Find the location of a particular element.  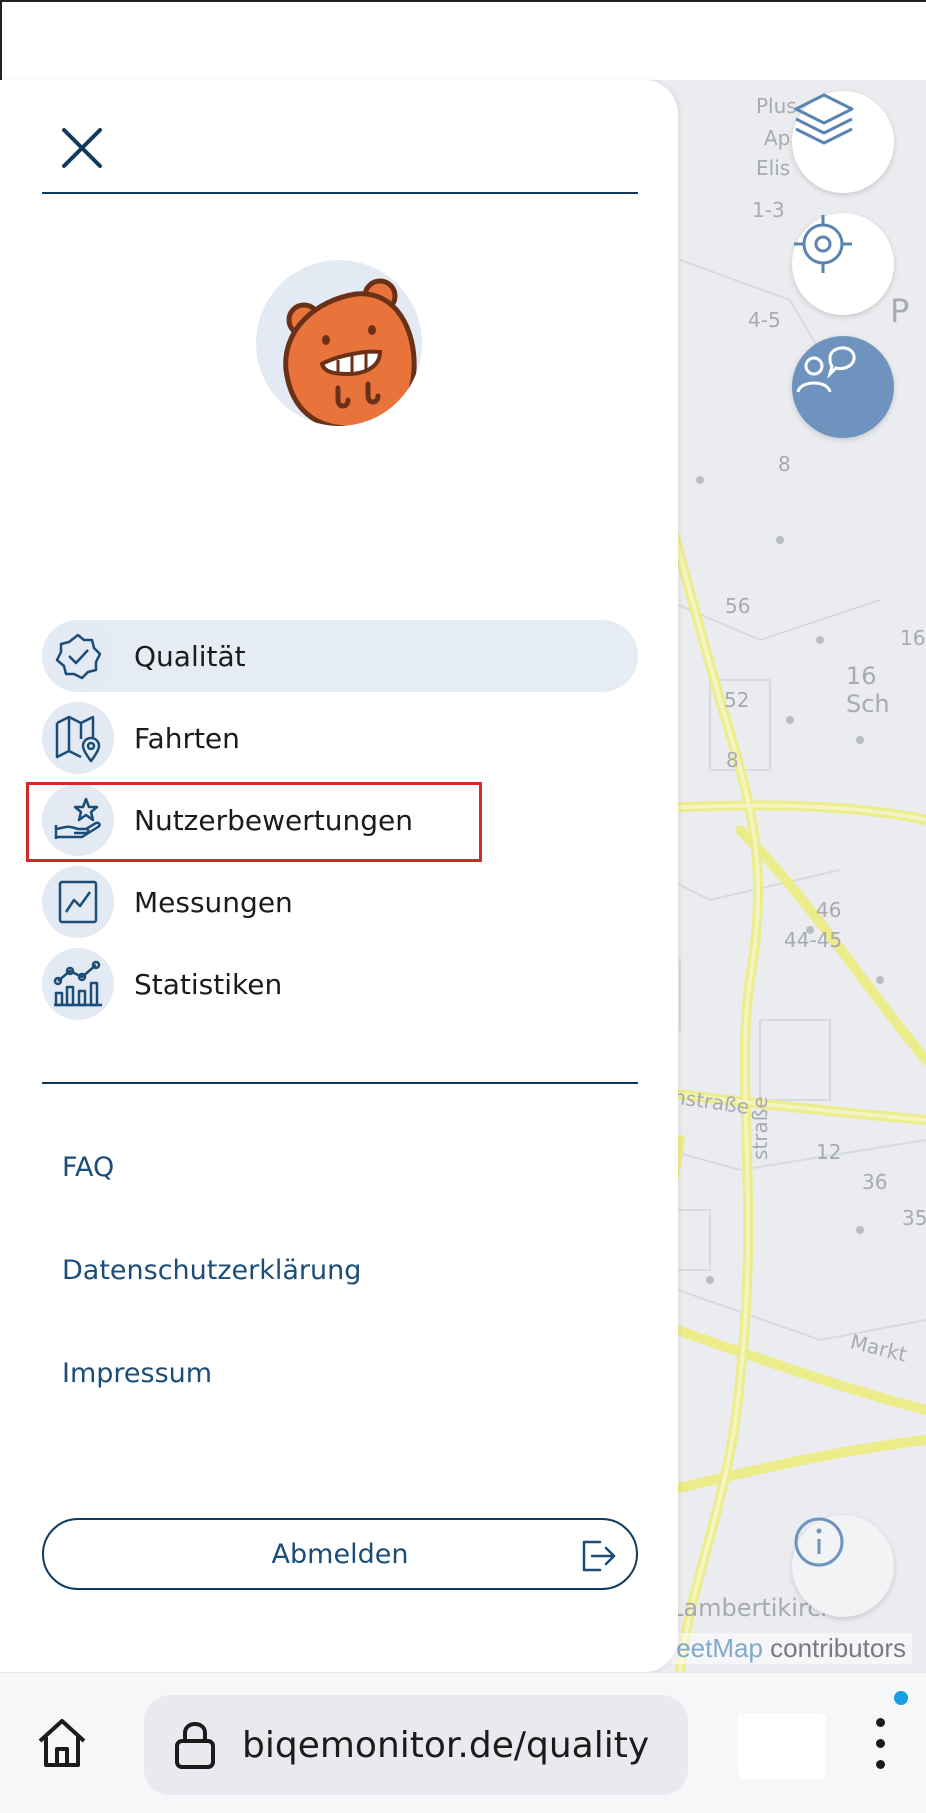

logout-button: Abmelden is located at coordinates (340, 1554).